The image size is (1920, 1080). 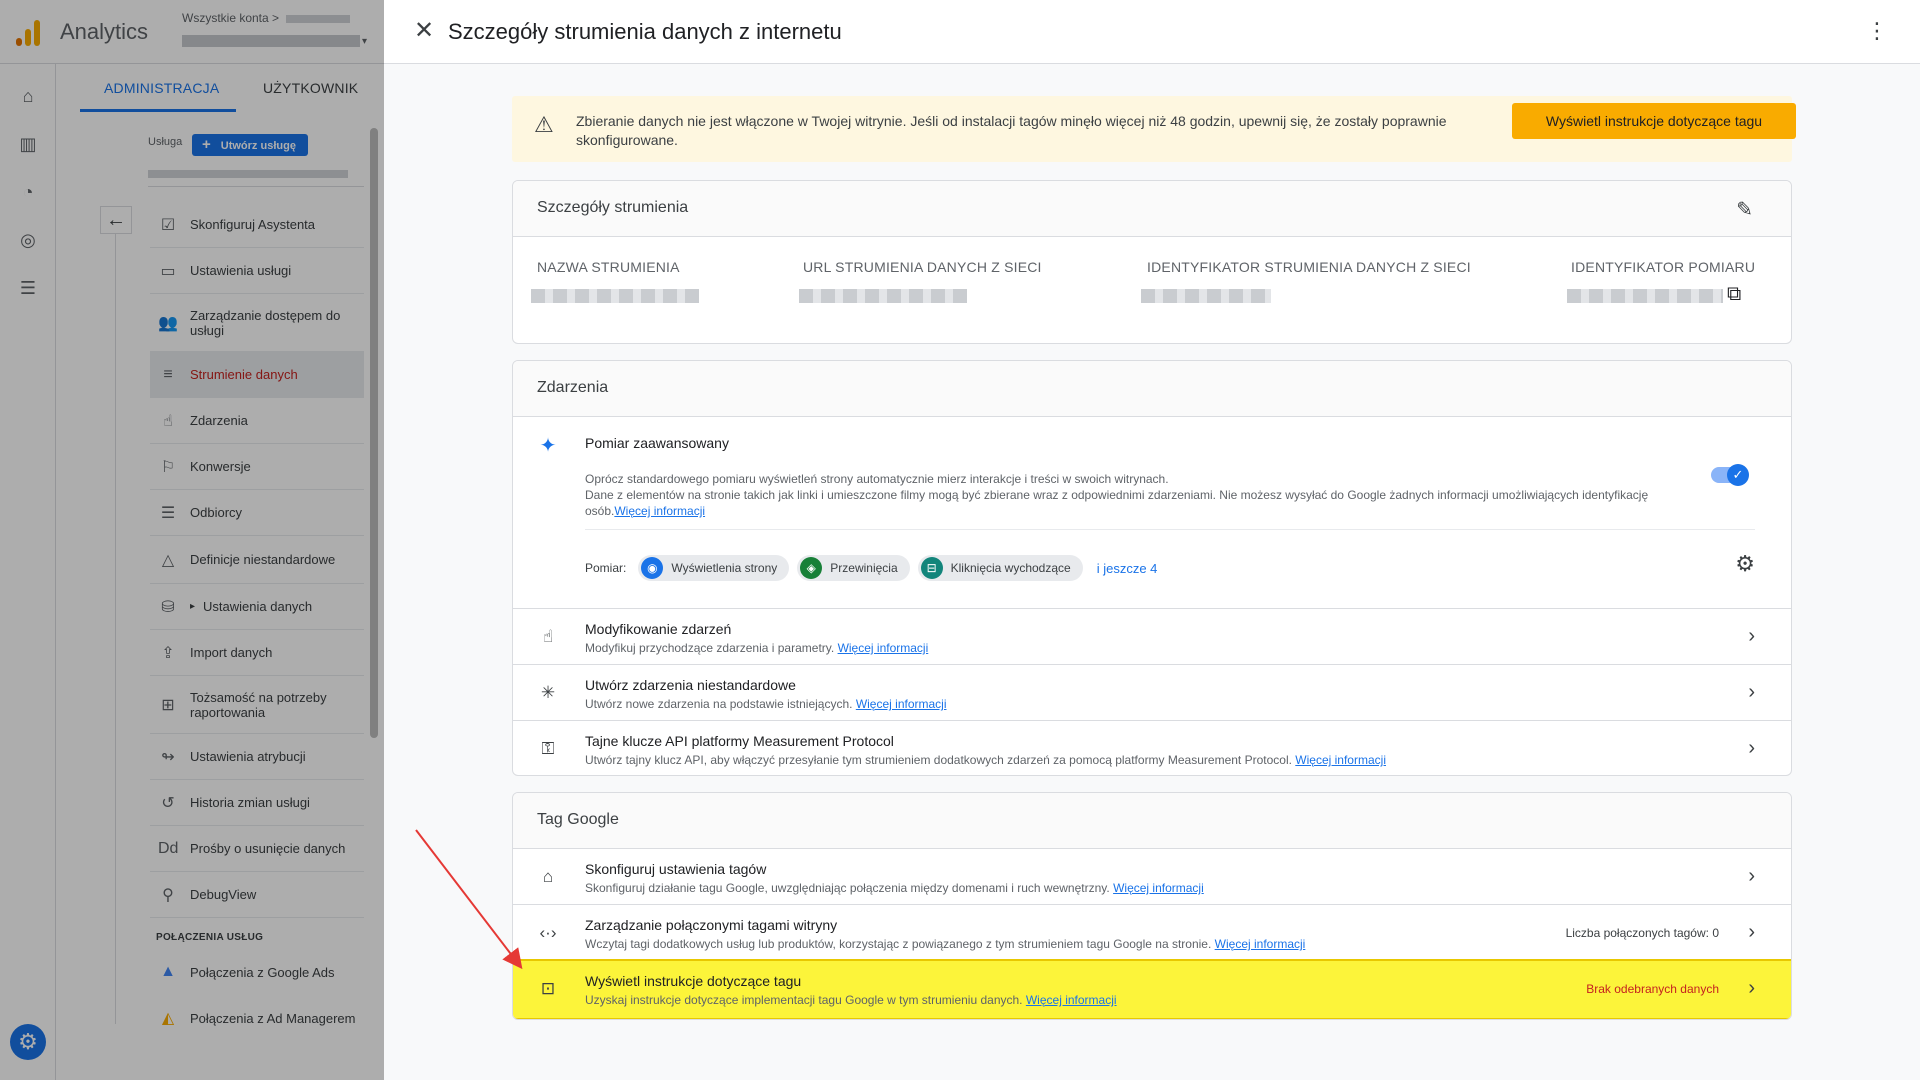 I want to click on nav-item-tożsamość-na-potrzeby-raportowania: ⊞ Tożsamość na potrzeby raportowania, so click(x=257, y=705).